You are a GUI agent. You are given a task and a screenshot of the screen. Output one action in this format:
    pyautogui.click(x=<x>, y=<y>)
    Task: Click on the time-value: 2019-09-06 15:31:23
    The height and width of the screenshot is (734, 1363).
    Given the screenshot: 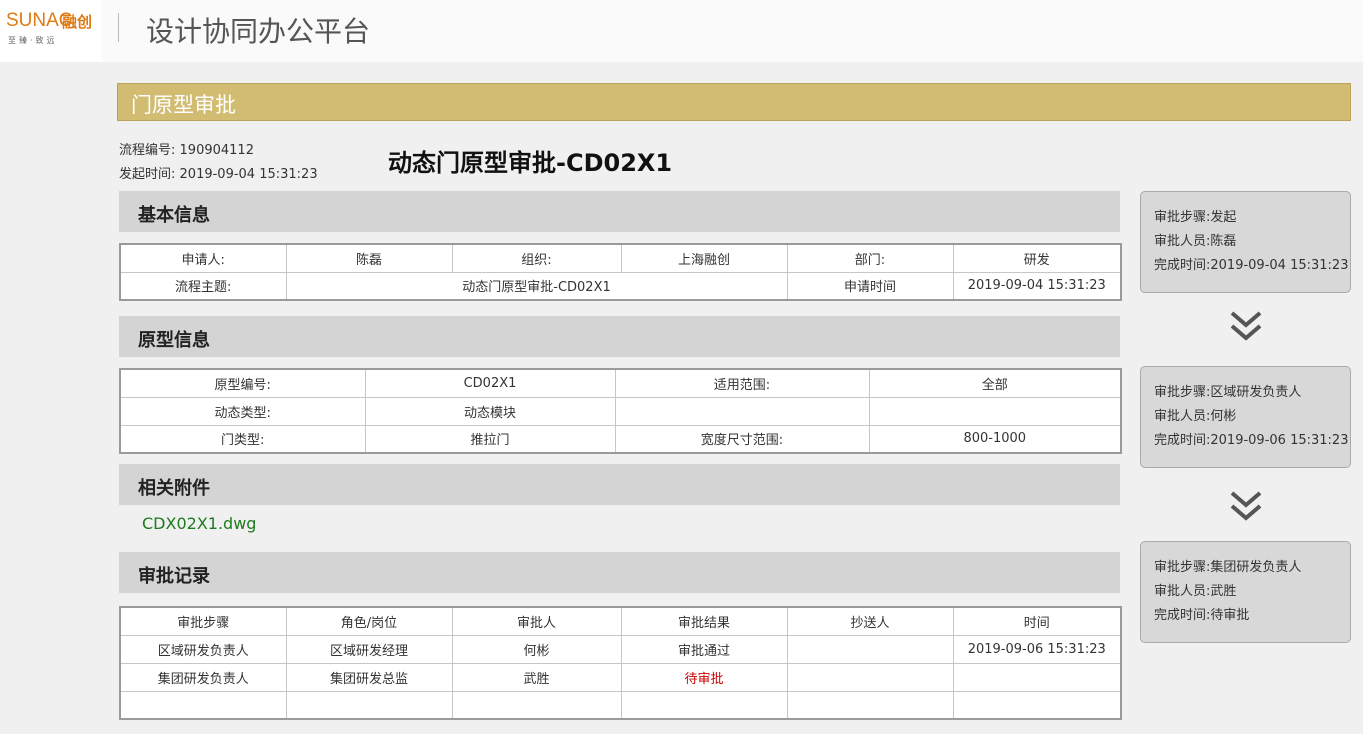 What is the action you would take?
    pyautogui.click(x=1279, y=440)
    